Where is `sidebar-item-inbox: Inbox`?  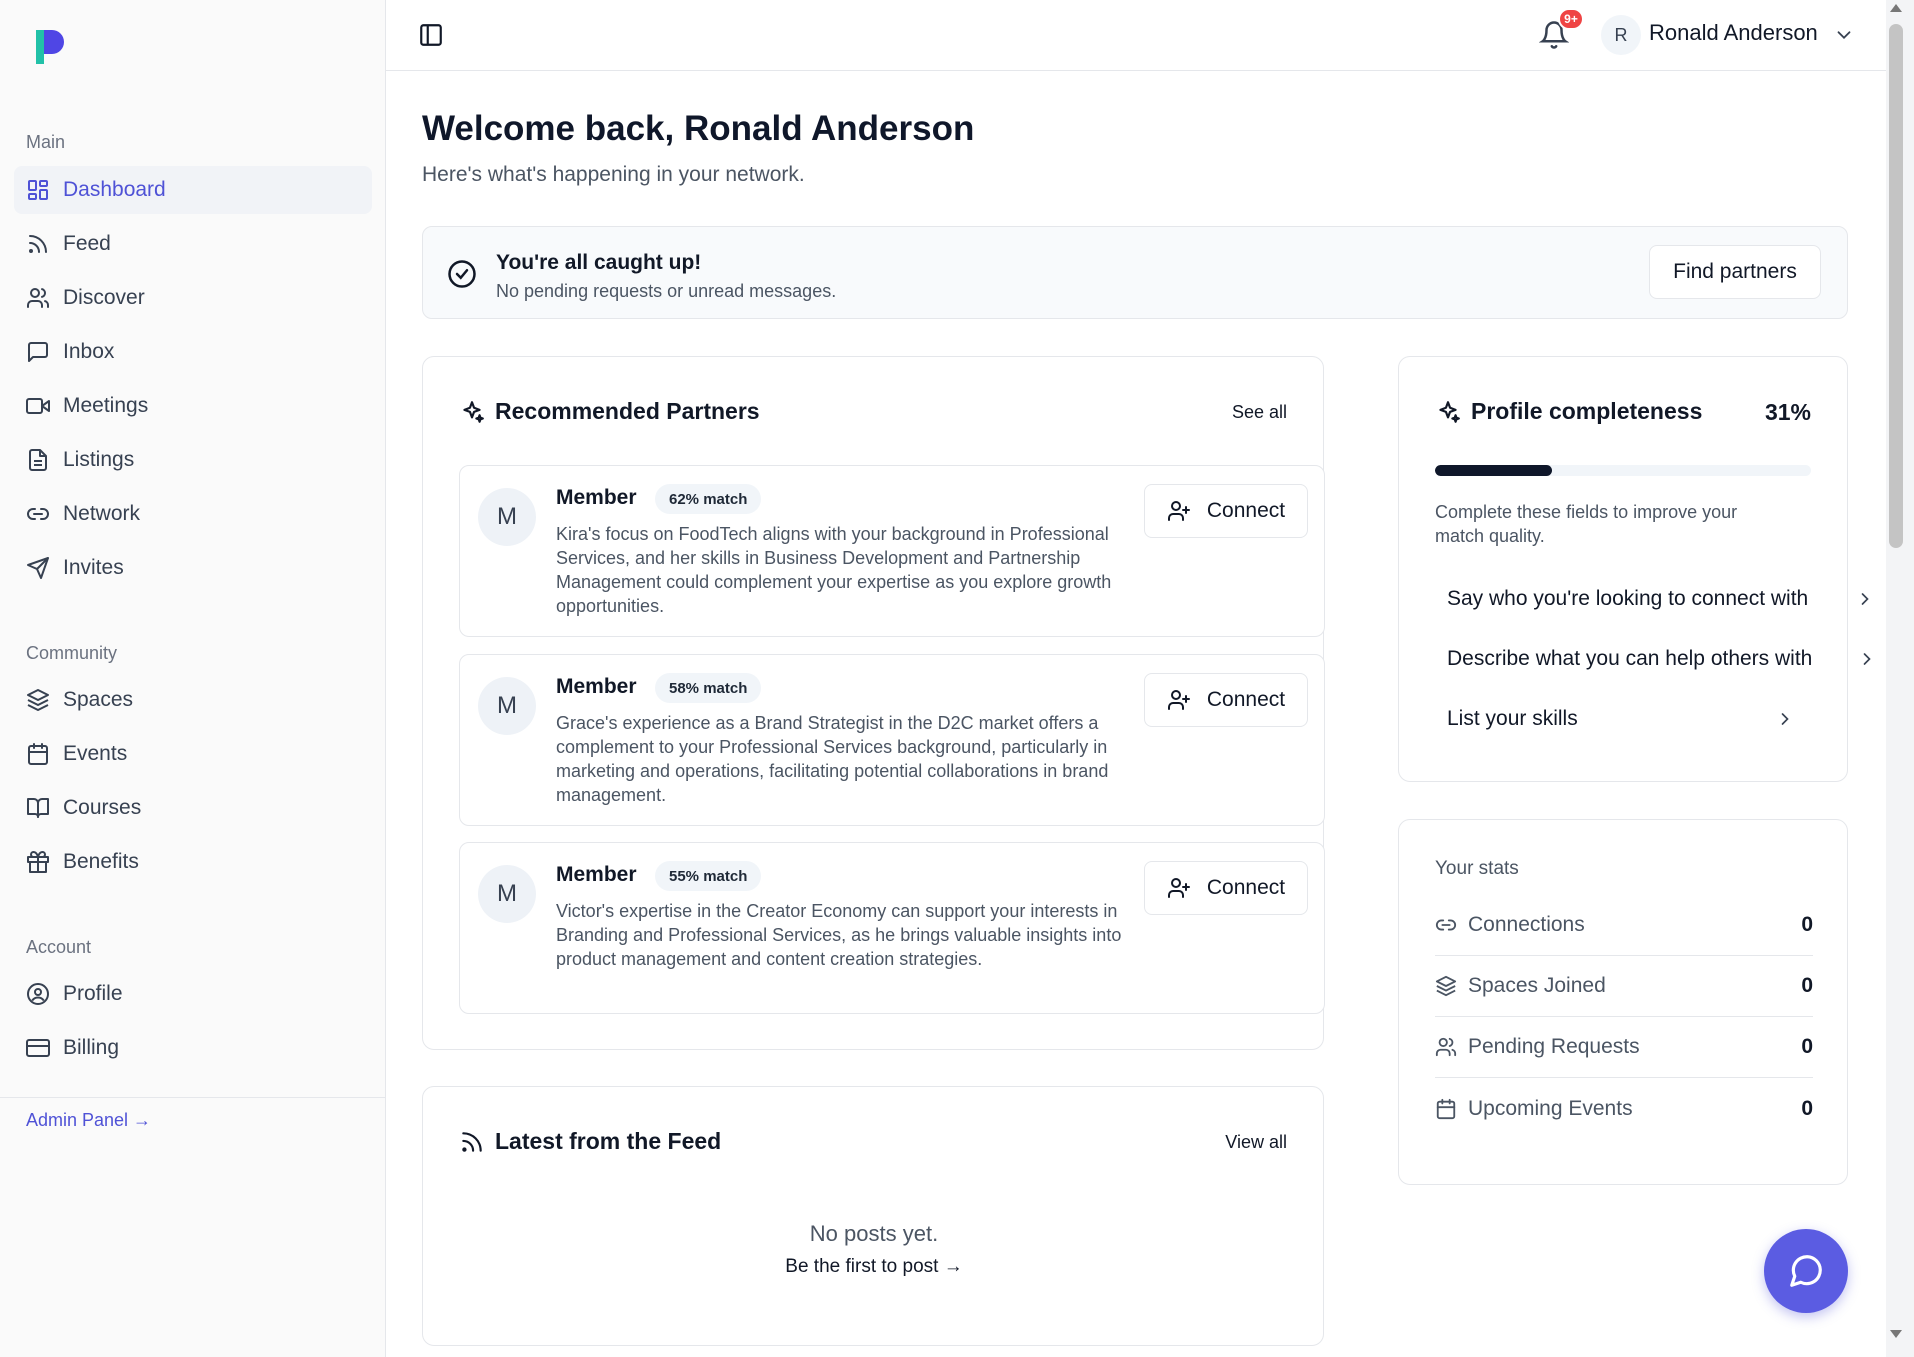
sidebar-item-inbox: Inbox is located at coordinates (193, 352).